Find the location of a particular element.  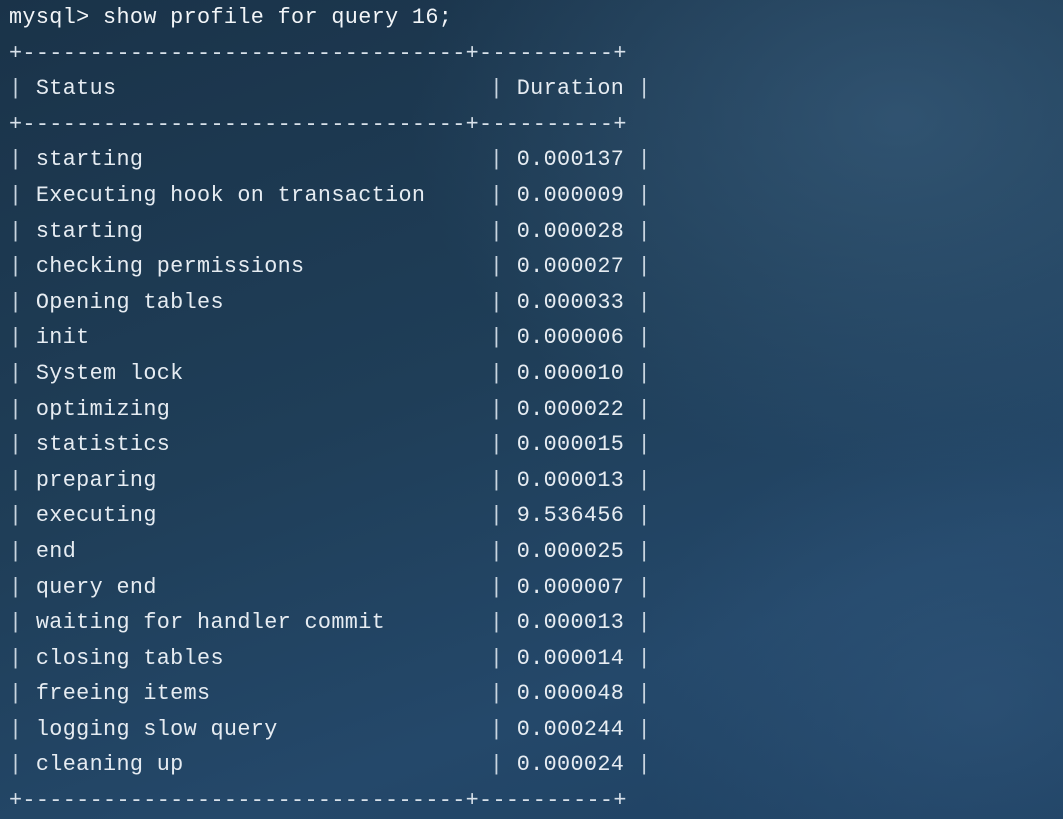

table-row: | executing | 9.536456 | is located at coordinates (529, 516).